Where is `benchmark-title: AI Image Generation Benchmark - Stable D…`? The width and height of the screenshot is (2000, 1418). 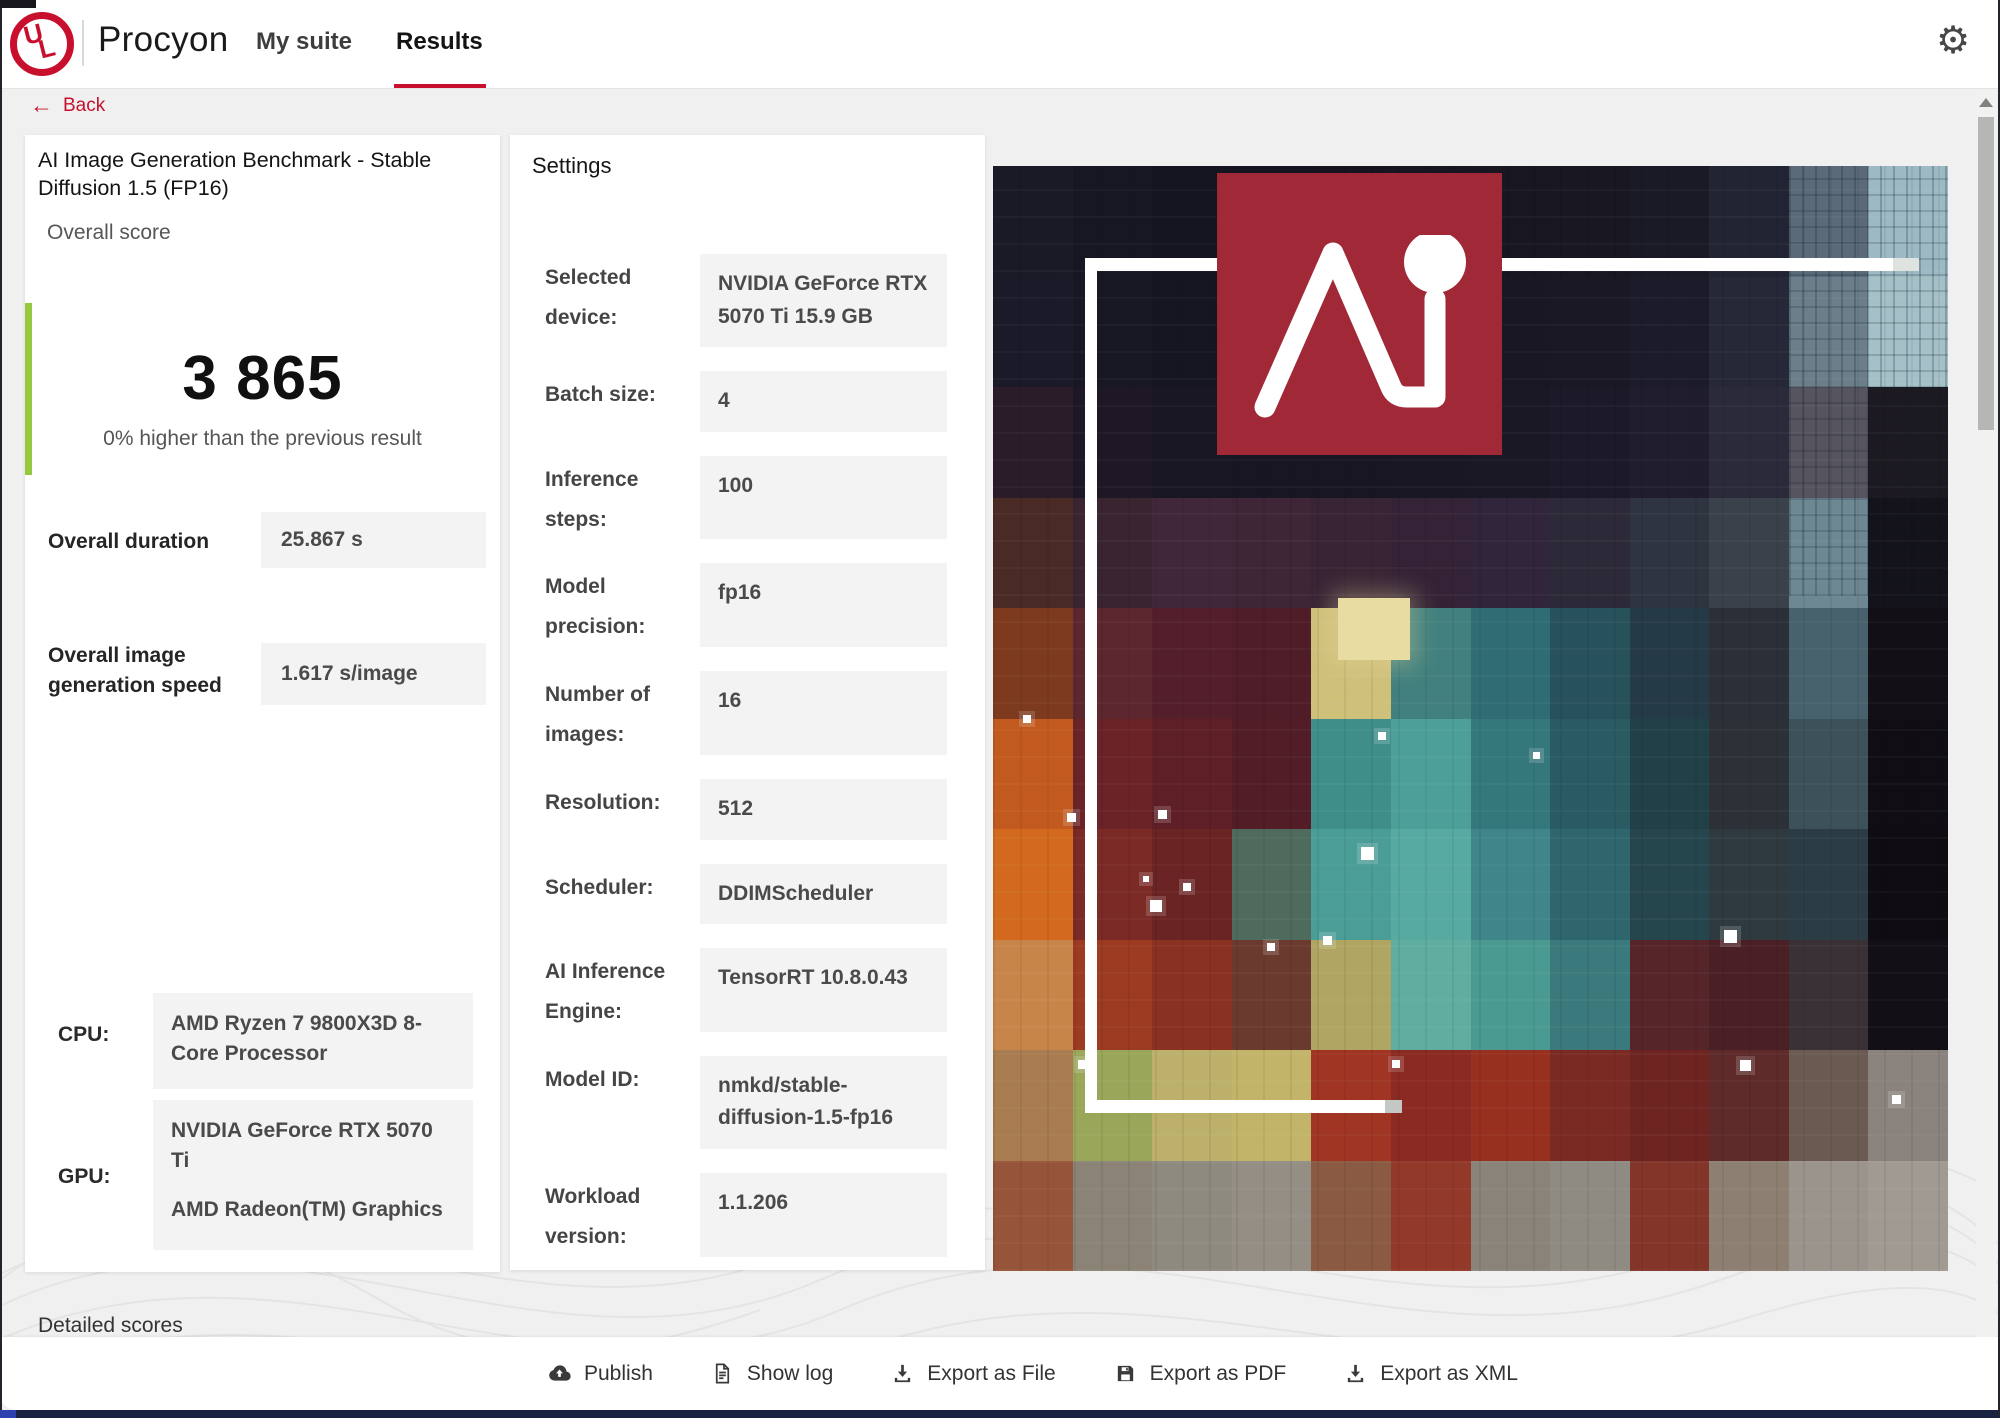 benchmark-title: AI Image Generation Benchmark - Stable D… is located at coordinates (235, 174).